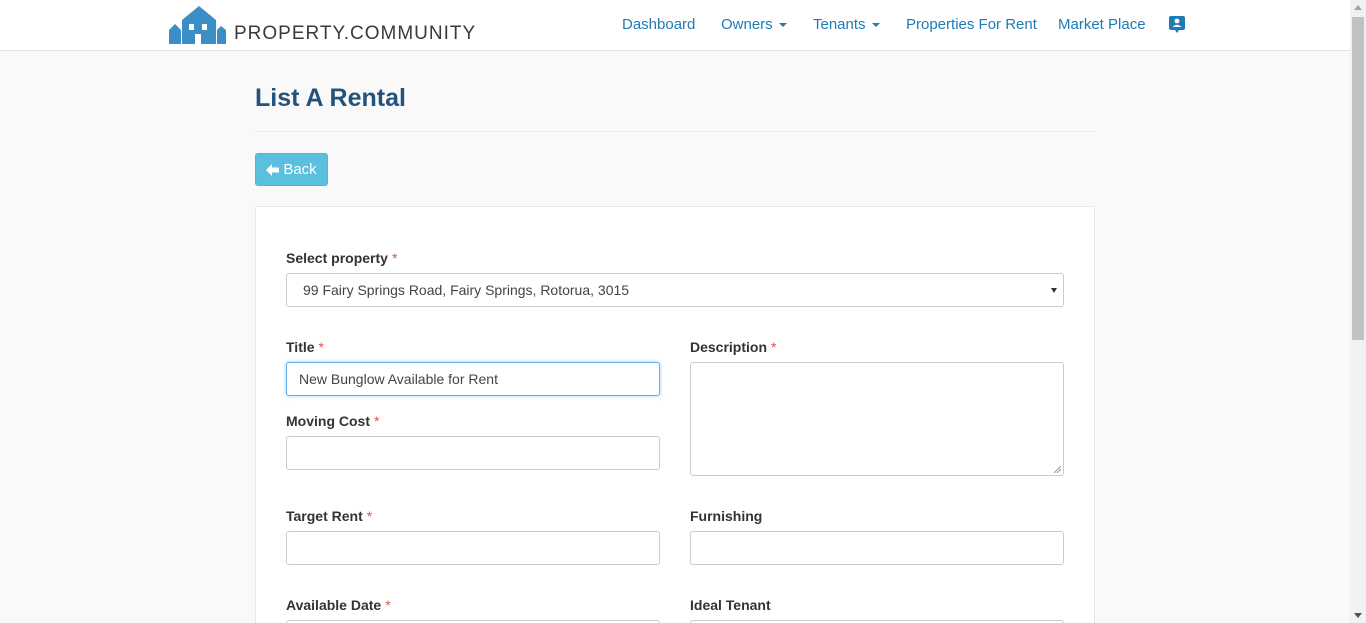  I want to click on back-button-label: Back, so click(300, 169).